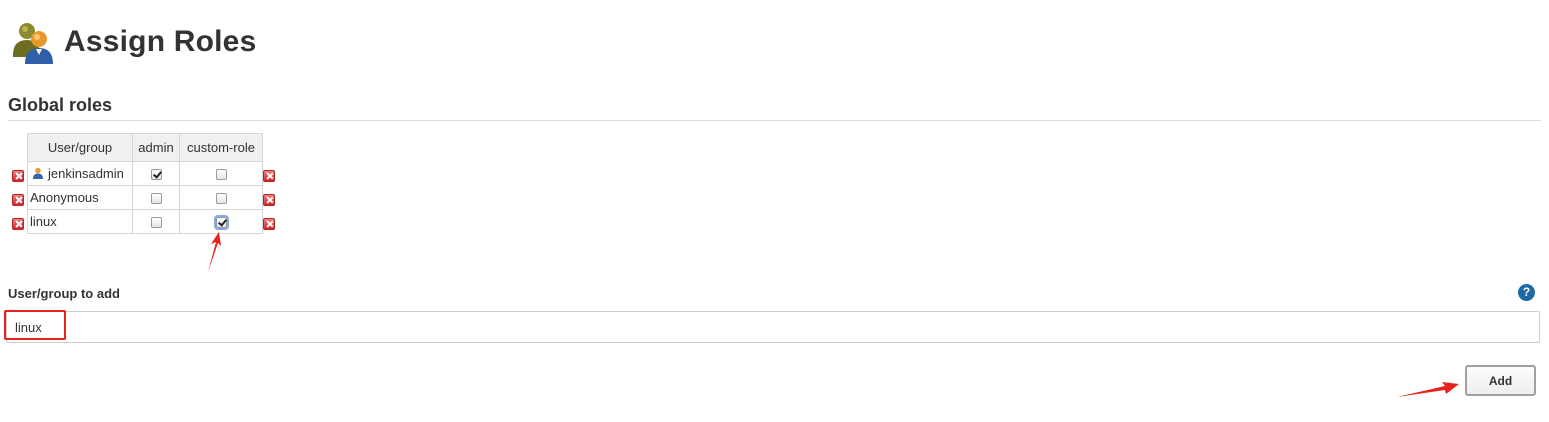 This screenshot has height=422, width=1549. I want to click on page-title: Assign Roles, so click(160, 41).